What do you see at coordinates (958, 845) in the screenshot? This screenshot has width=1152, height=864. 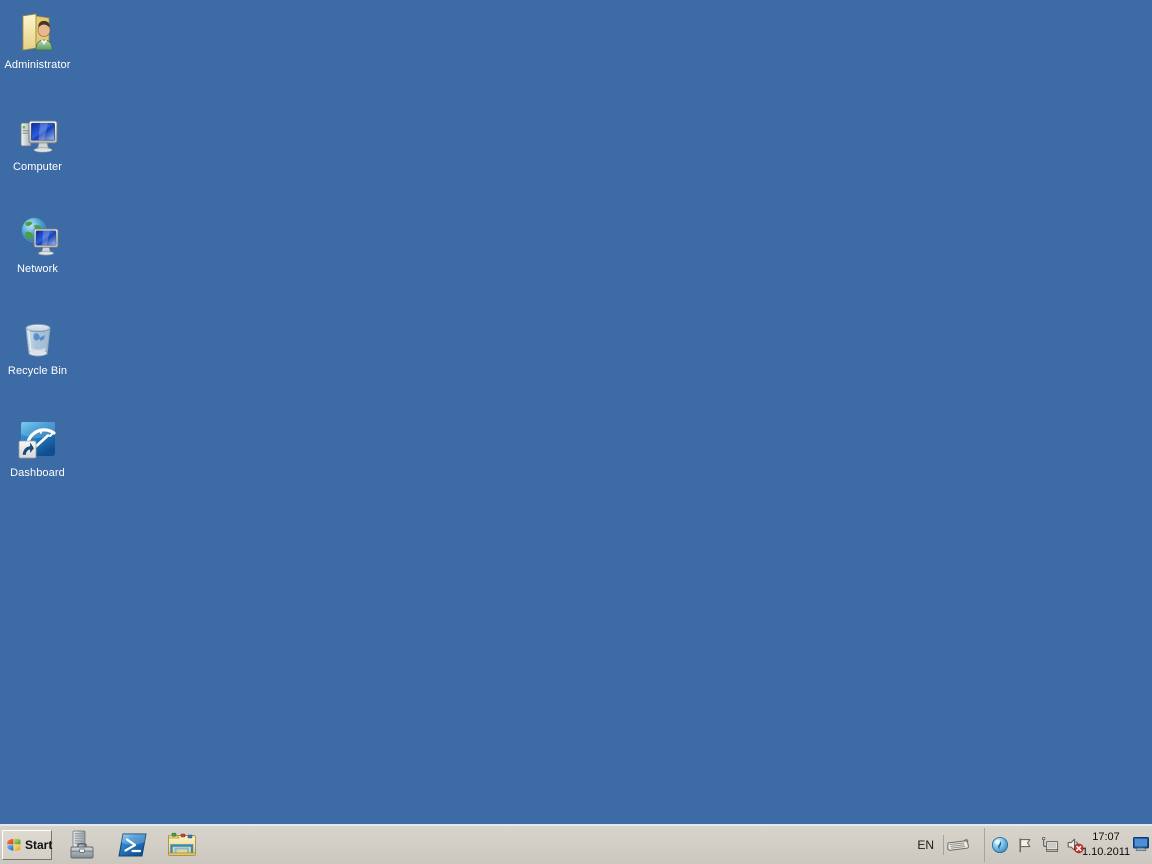 I see `keyboard-icon` at bounding box center [958, 845].